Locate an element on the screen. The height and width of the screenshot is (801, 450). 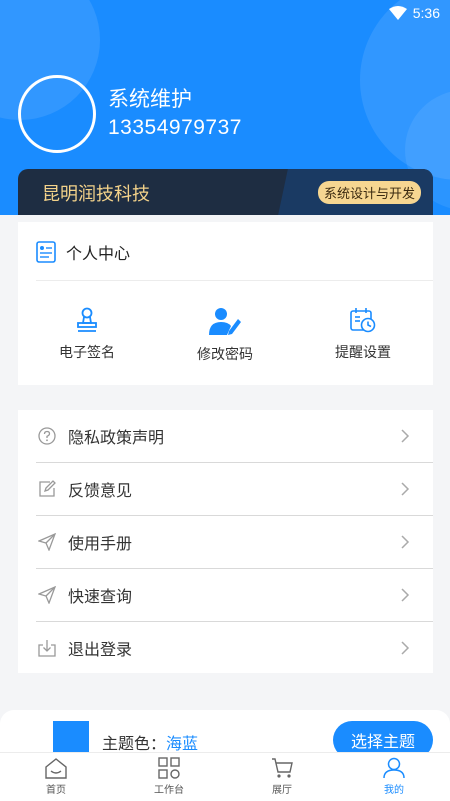
home-icon is located at coordinates (56, 768).